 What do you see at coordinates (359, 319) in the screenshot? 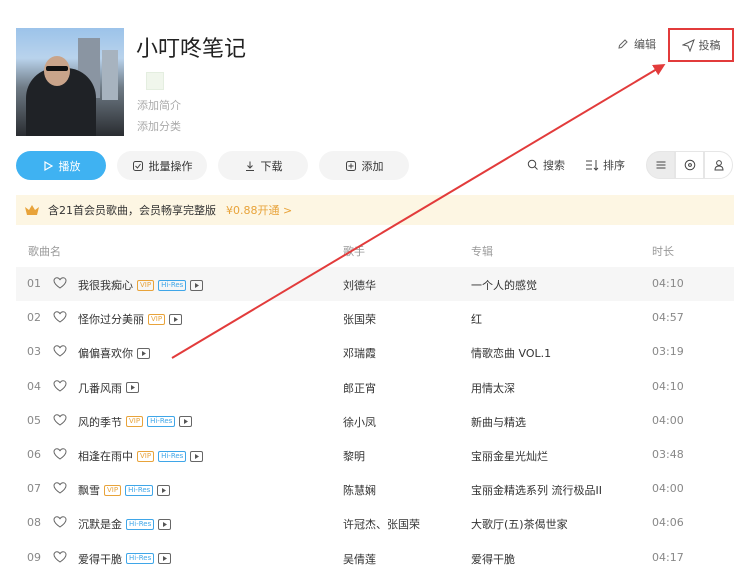
I see `song-singer: 张国荣` at bounding box center [359, 319].